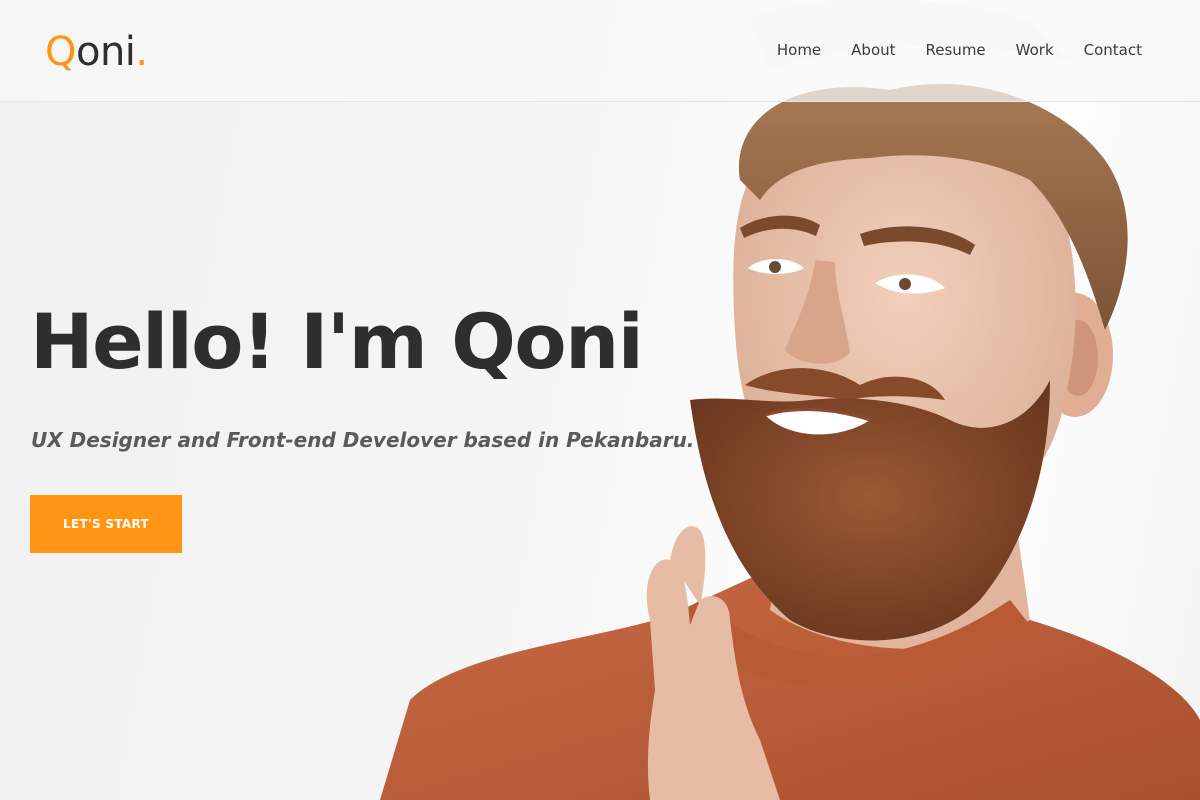 The image size is (1200, 800). What do you see at coordinates (1113, 50) in the screenshot?
I see `nav-contact: Contact` at bounding box center [1113, 50].